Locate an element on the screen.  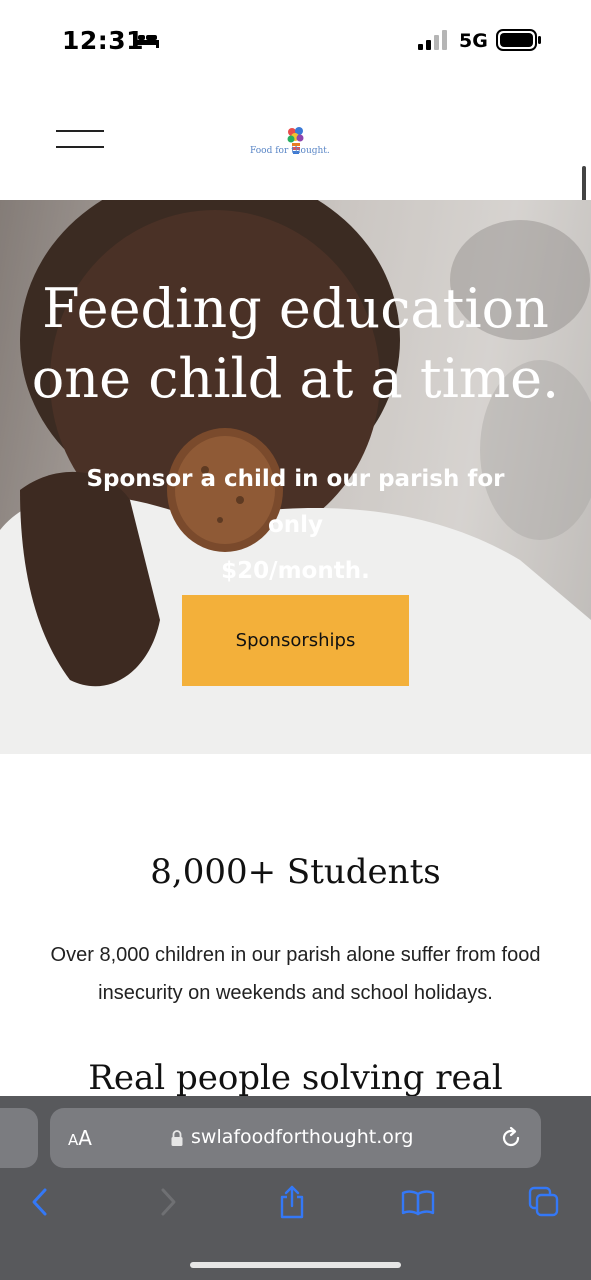
bookmarks-icon is located at coordinates (418, 1203).